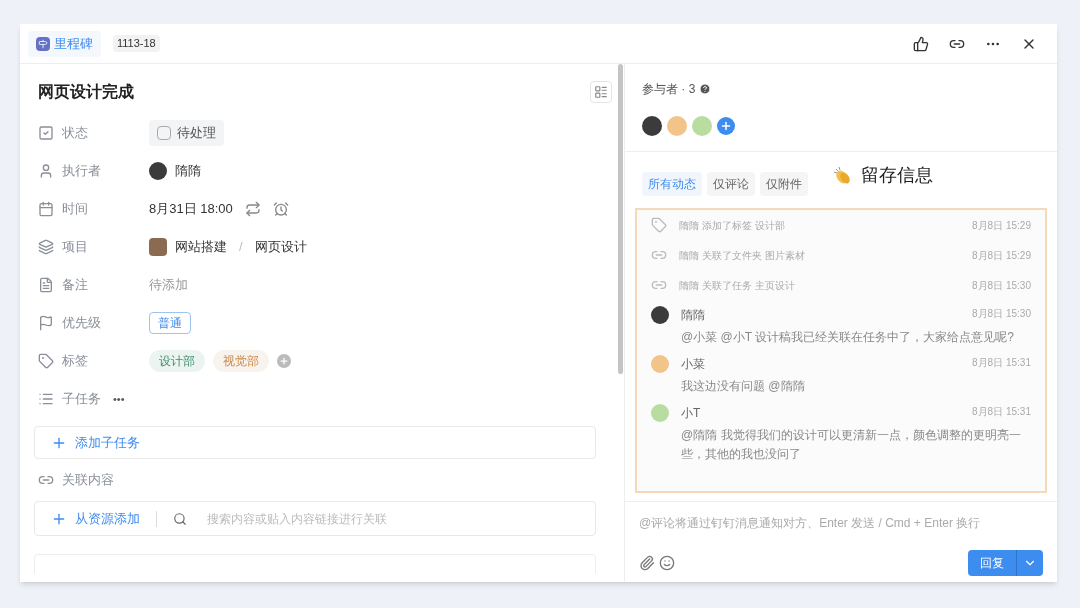 The width and height of the screenshot is (1080, 608). What do you see at coordinates (201, 247) in the screenshot?
I see `project-name: 网站搭建` at bounding box center [201, 247].